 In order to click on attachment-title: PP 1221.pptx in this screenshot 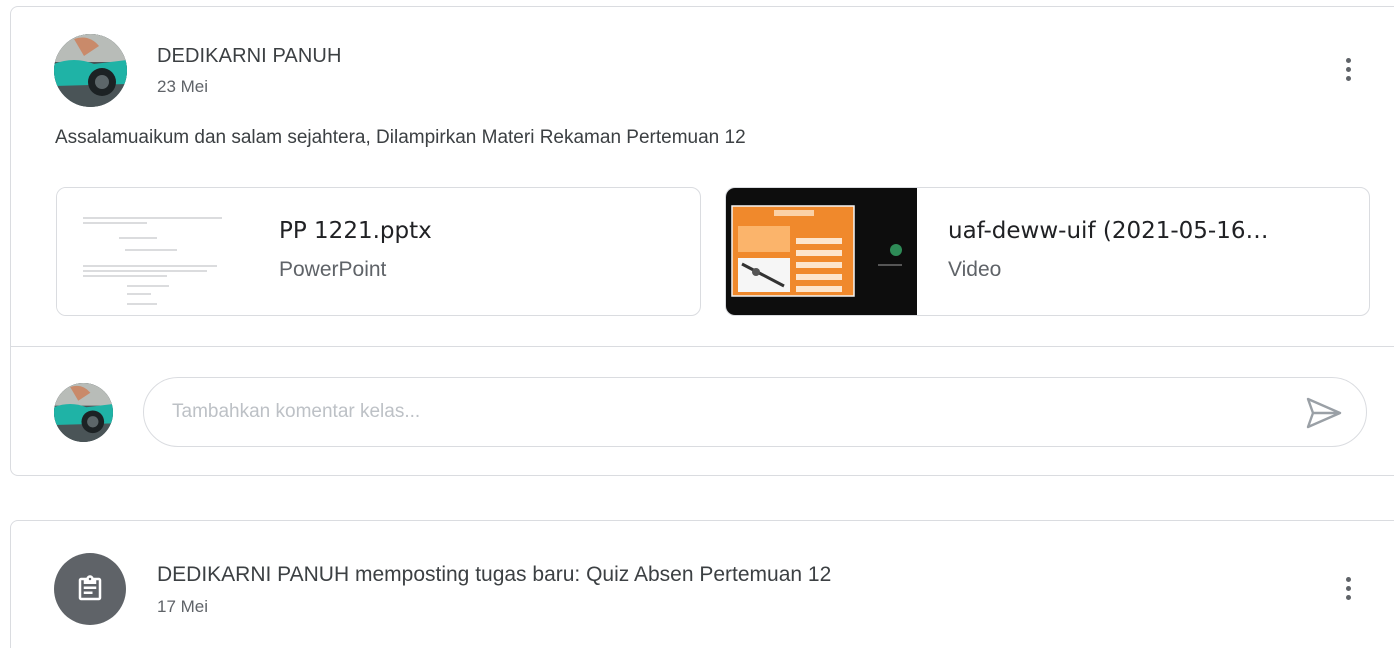, I will do `click(355, 231)`.